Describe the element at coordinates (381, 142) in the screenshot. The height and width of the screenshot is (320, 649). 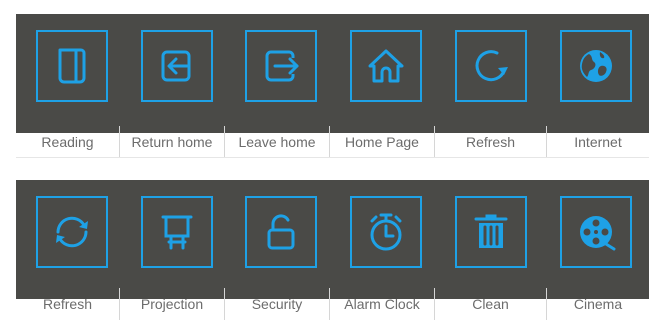
I see `label-home-page: Home Page` at that location.